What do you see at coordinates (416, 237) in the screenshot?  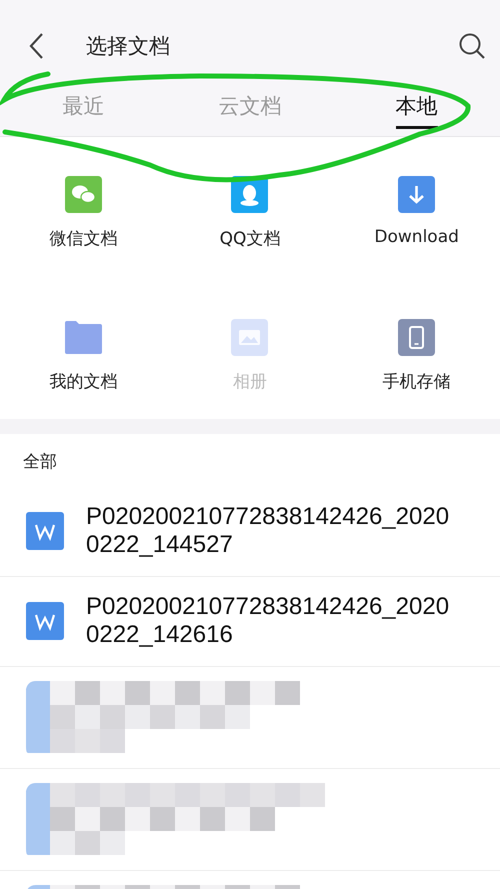 I see `shortcut-label: Download` at bounding box center [416, 237].